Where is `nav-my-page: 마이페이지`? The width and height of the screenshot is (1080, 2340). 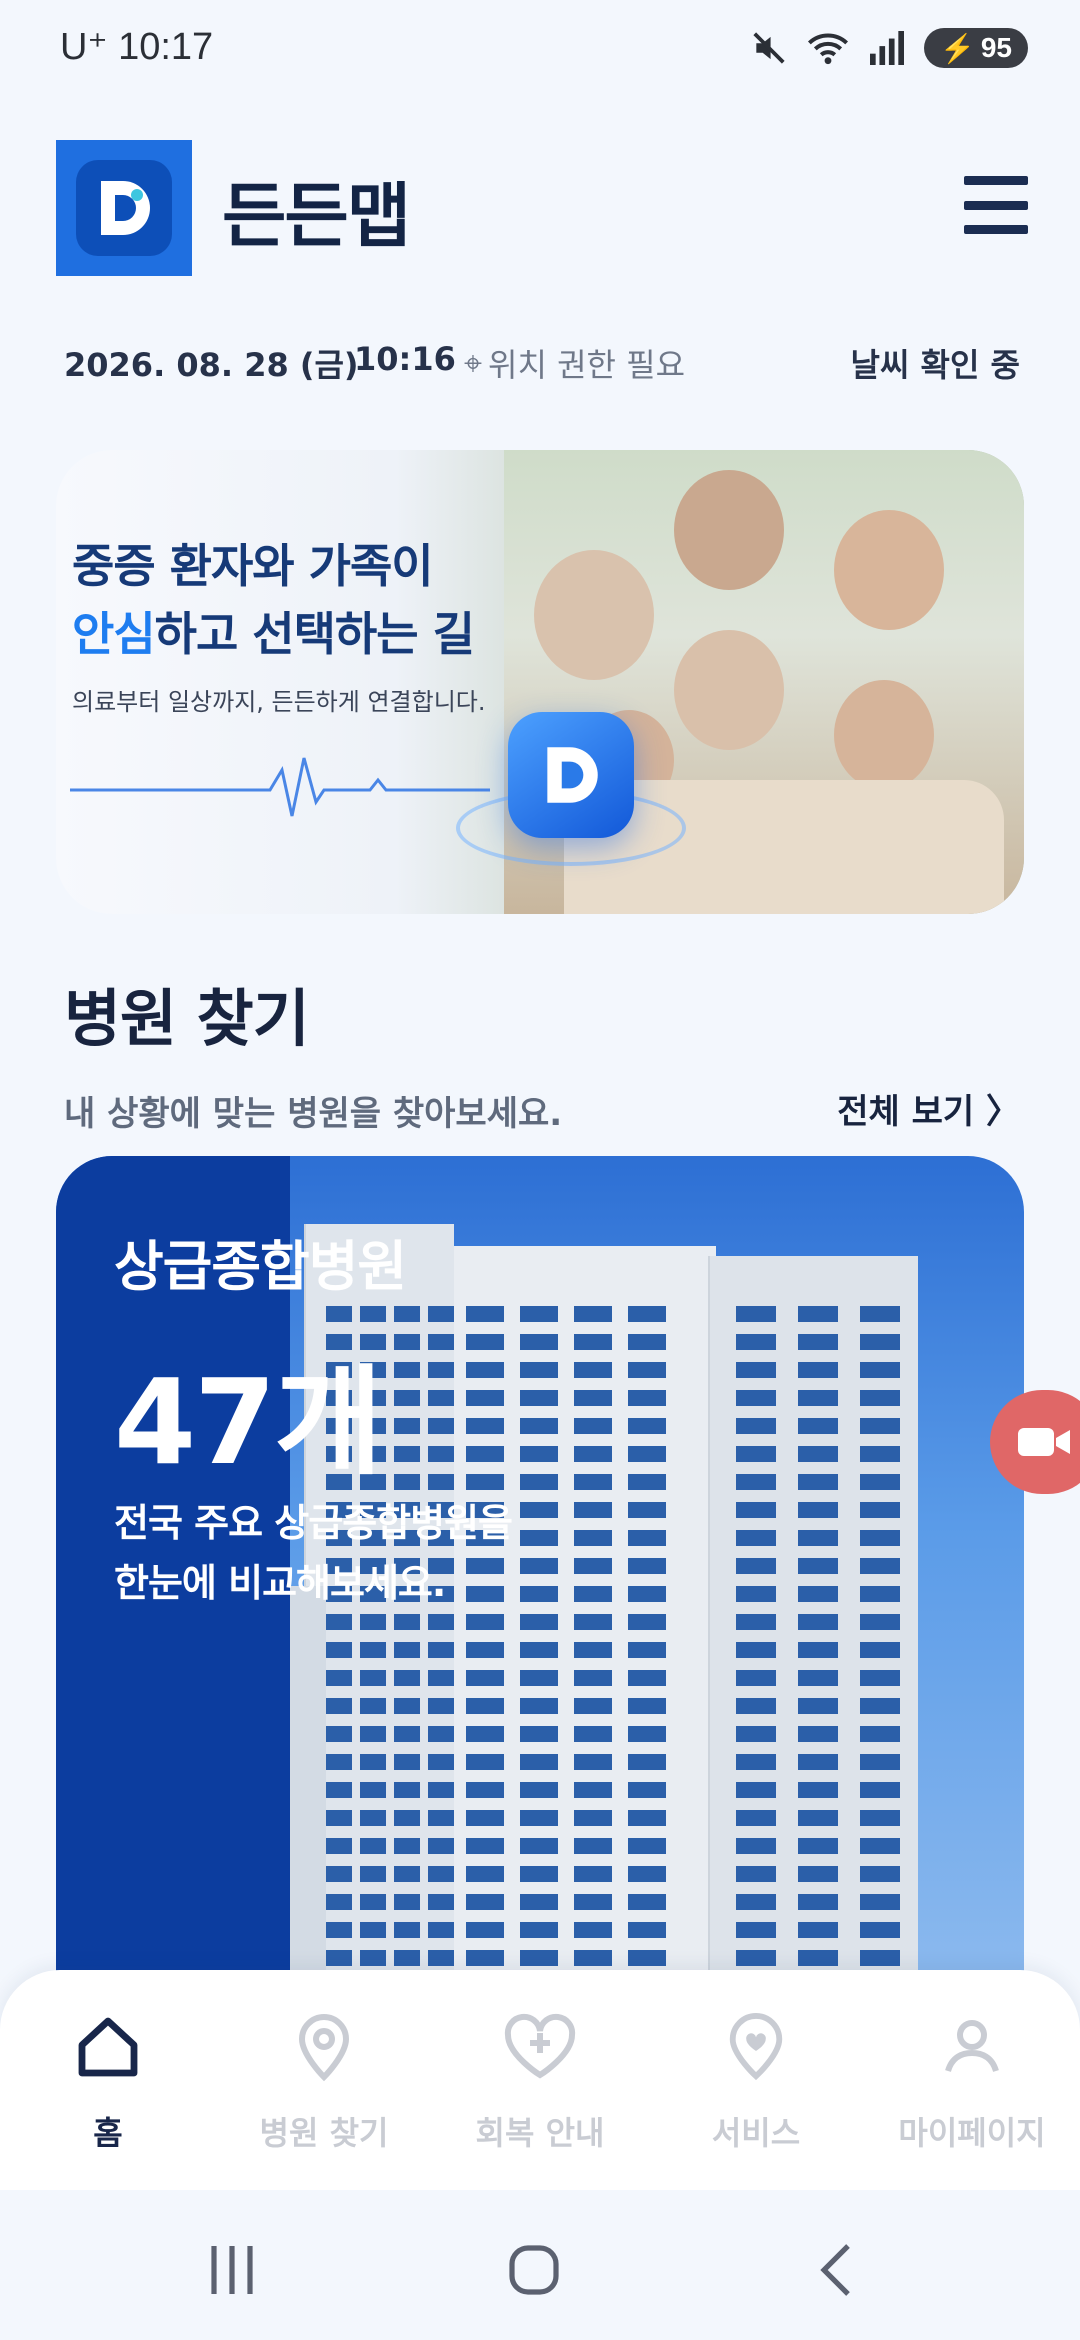
nav-my-page: 마이페이지 is located at coordinates (972, 2084).